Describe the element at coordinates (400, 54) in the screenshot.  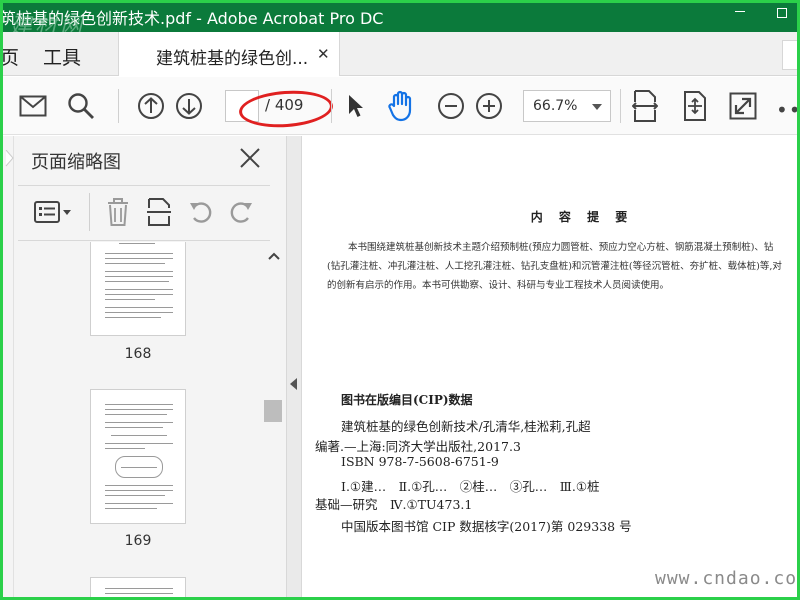
I see `tab-bar: 页 工具 建筑桩基的绿色创... ✕` at that location.